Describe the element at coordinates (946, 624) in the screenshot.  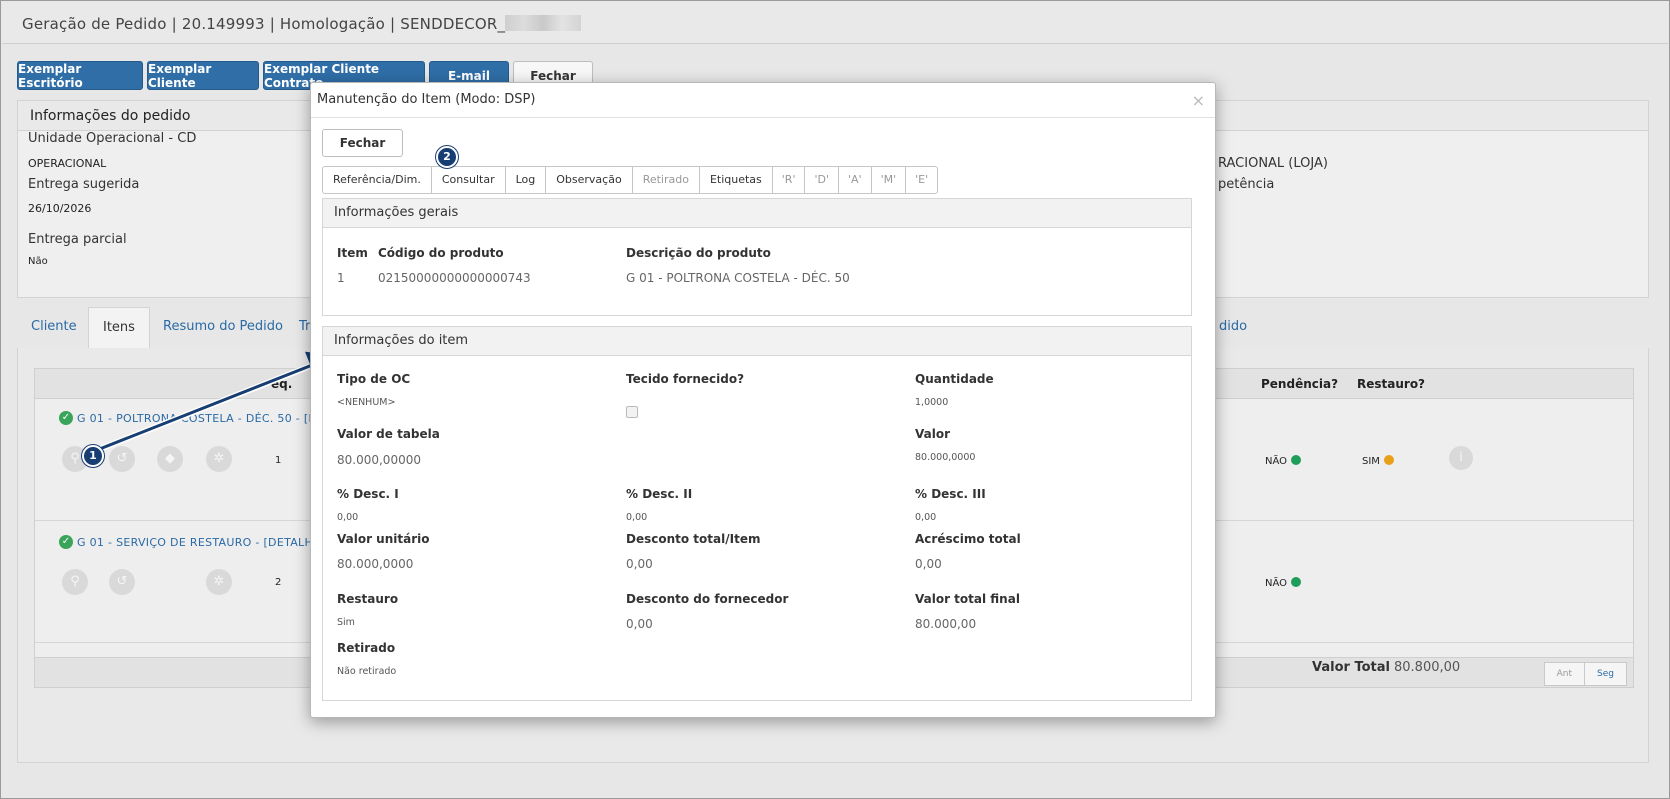
I see `valor-final-value: 80.000,00` at that location.